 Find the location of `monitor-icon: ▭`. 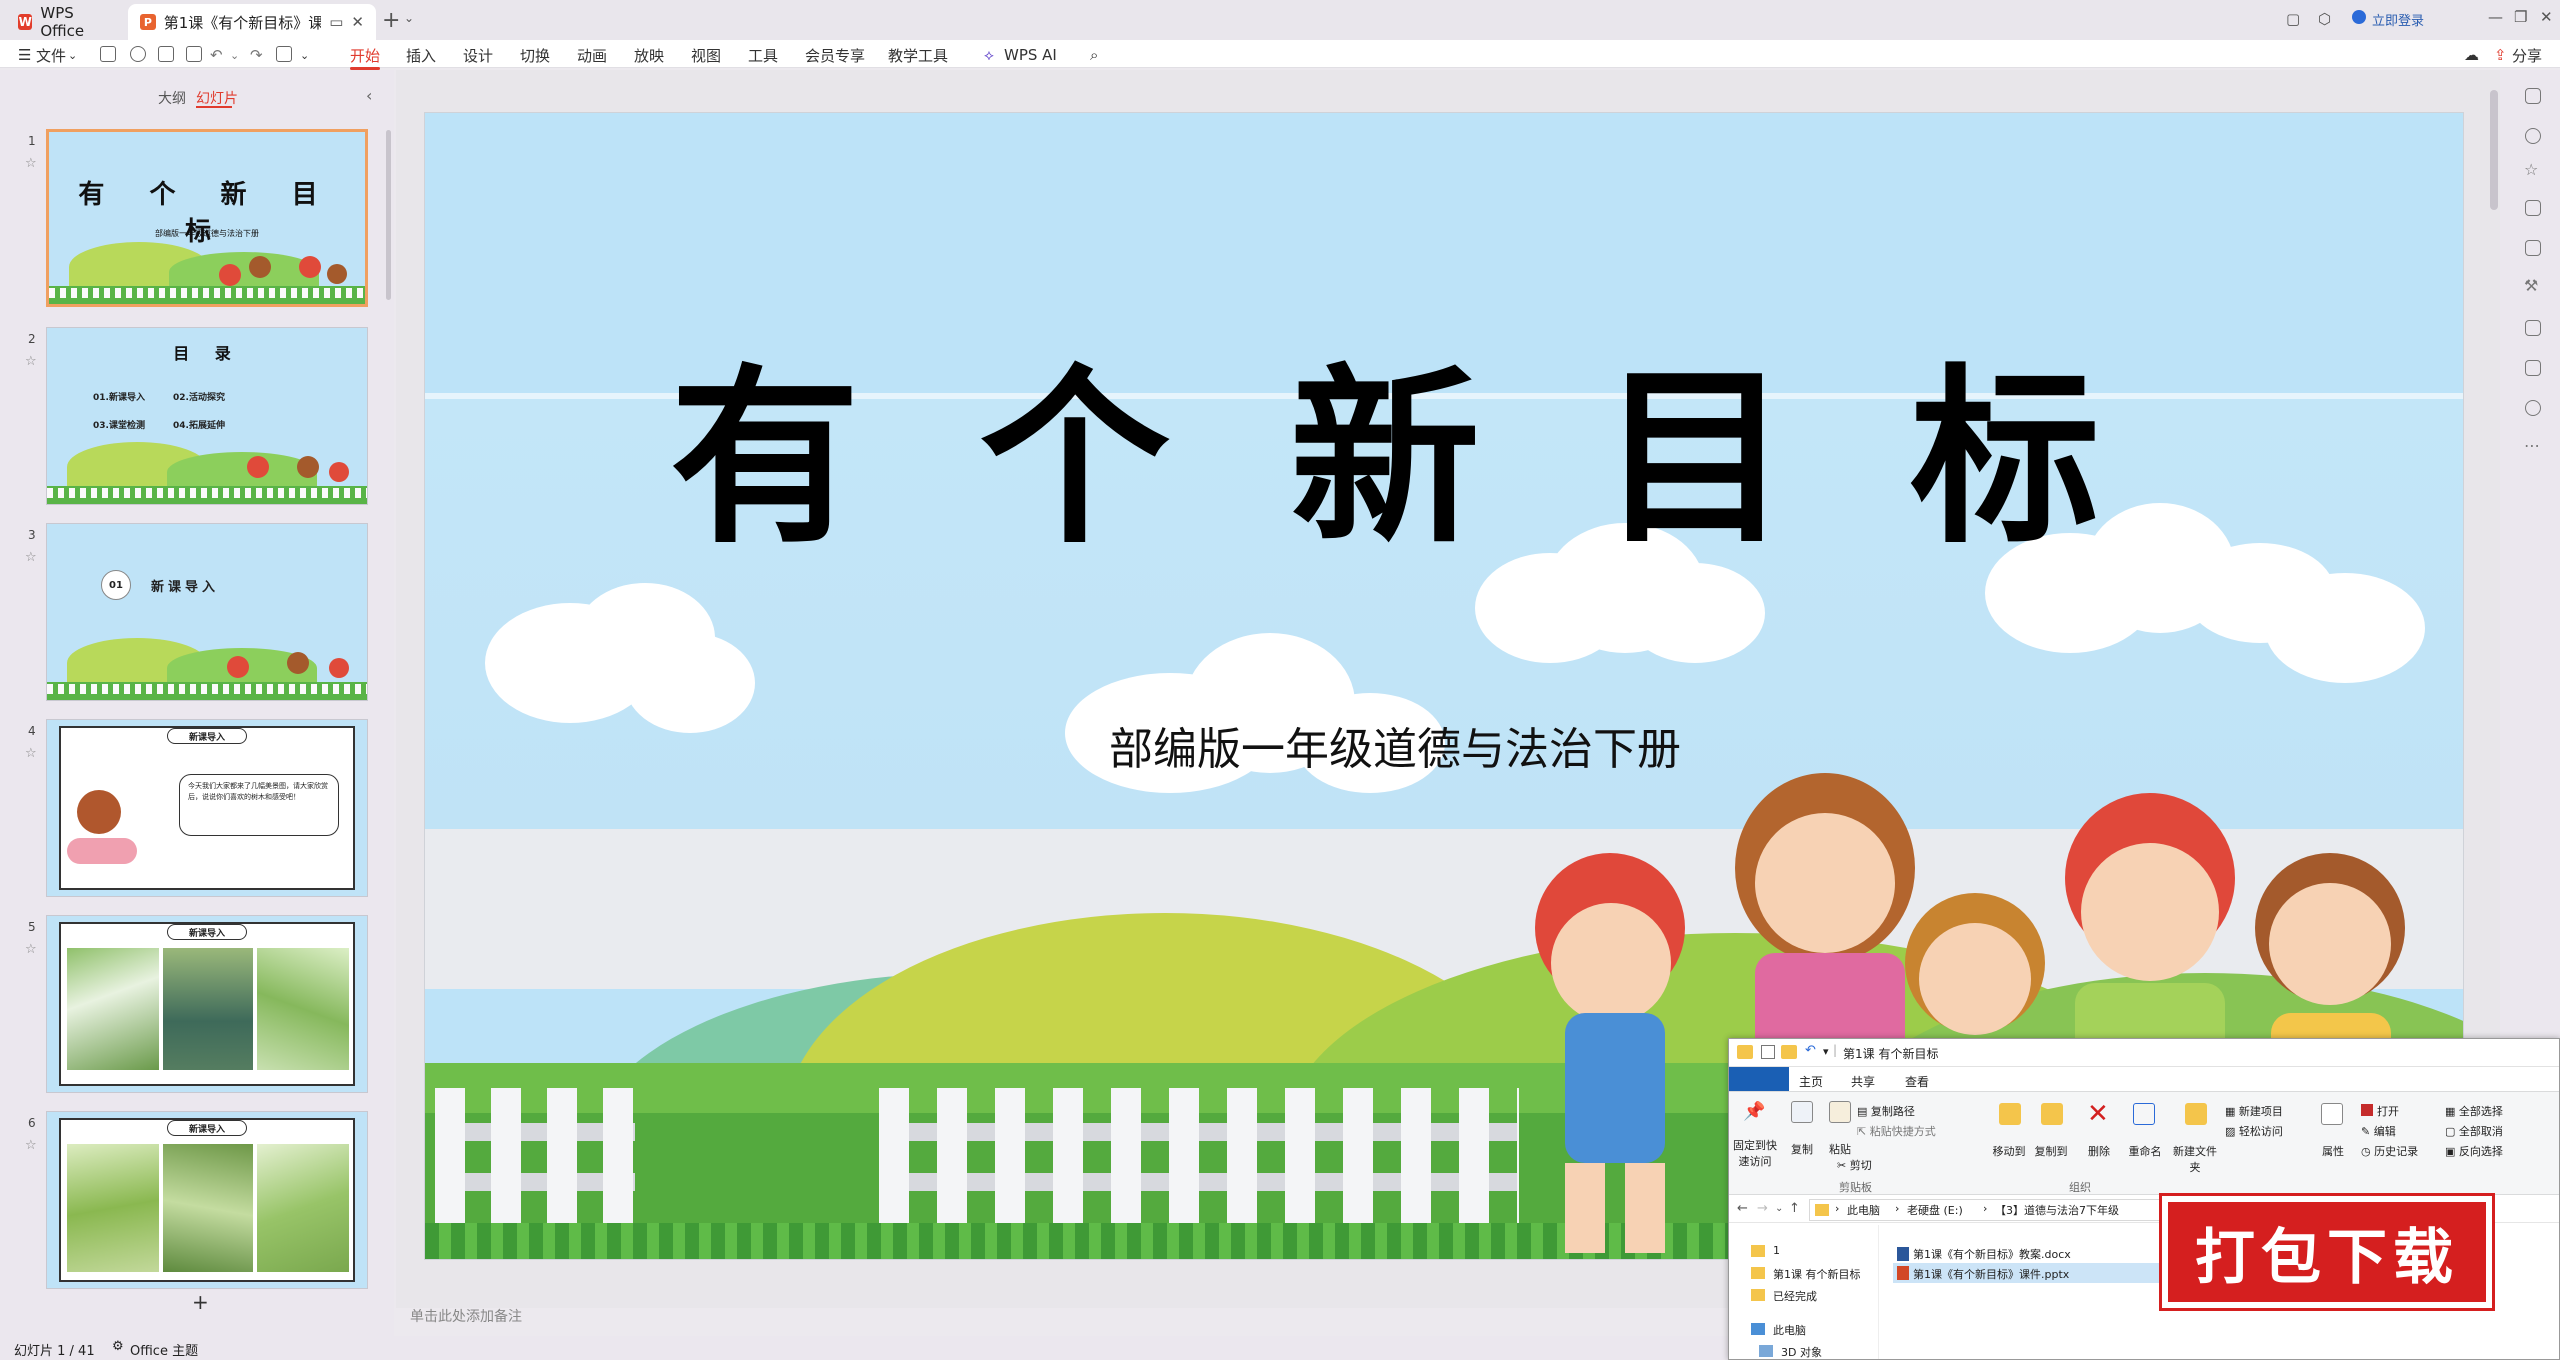

monitor-icon: ▭ is located at coordinates (336, 22).